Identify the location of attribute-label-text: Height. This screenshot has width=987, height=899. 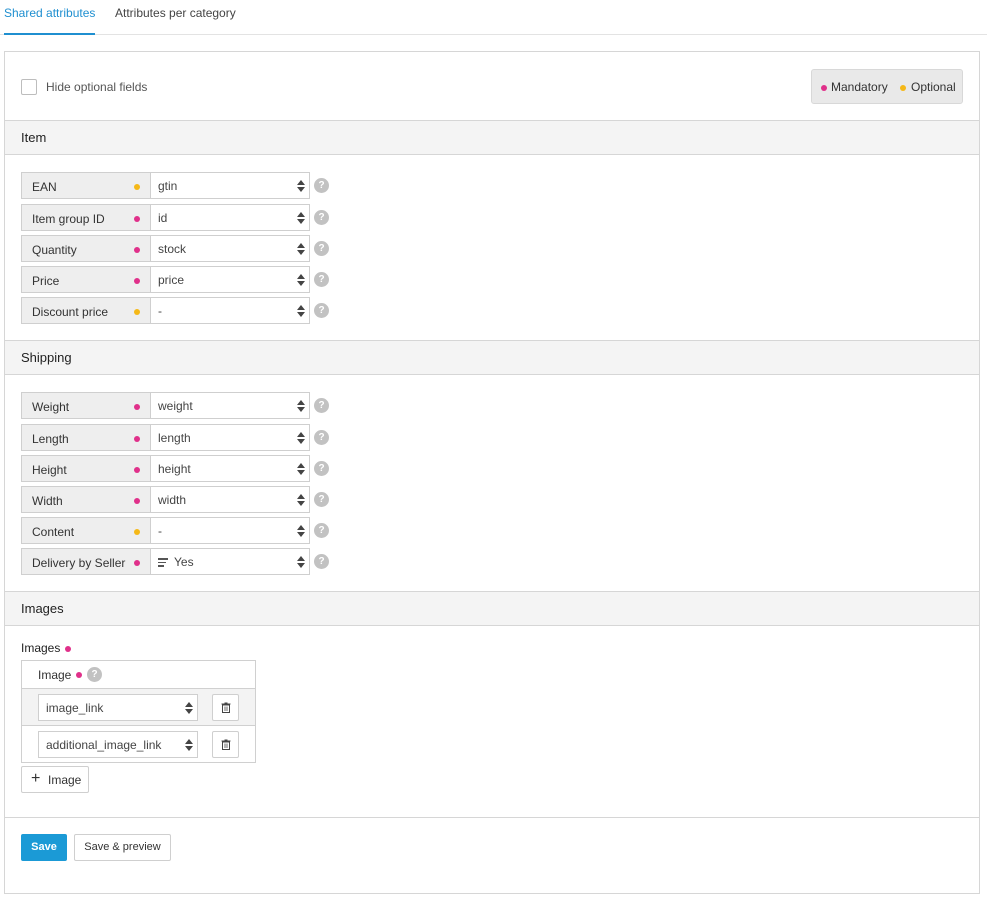
(49, 470).